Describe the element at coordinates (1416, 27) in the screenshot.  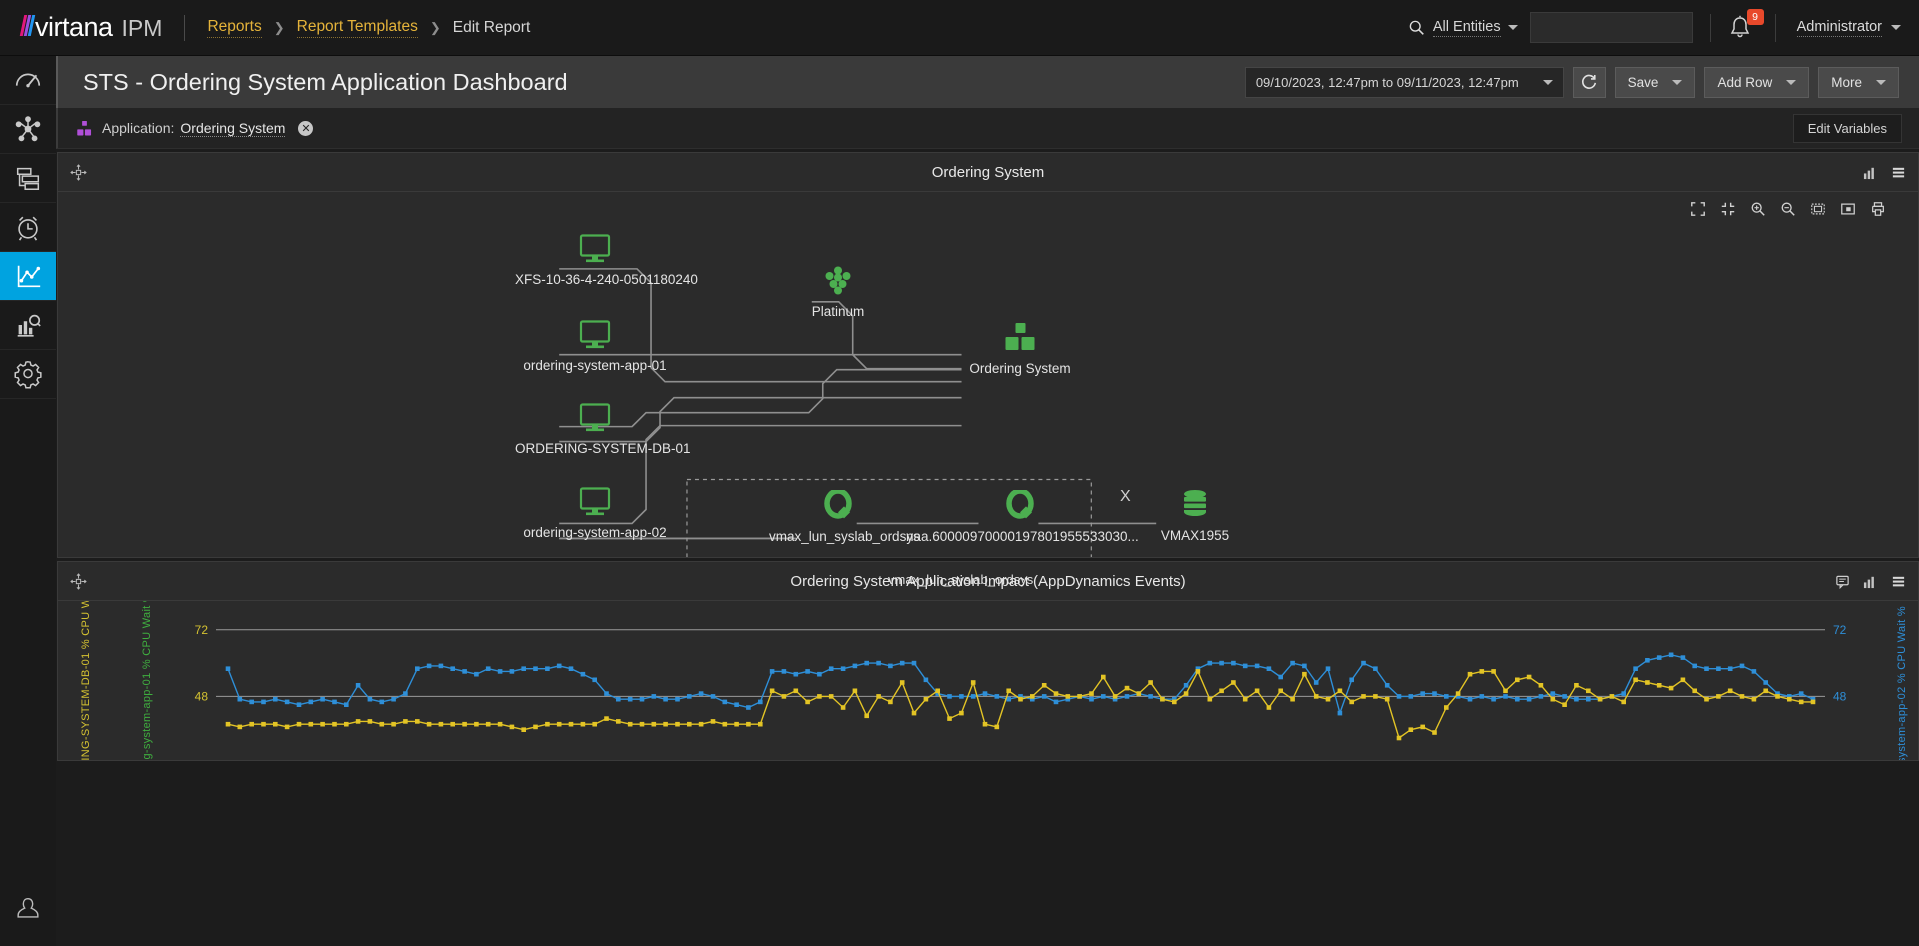
I see `search-icon` at that location.